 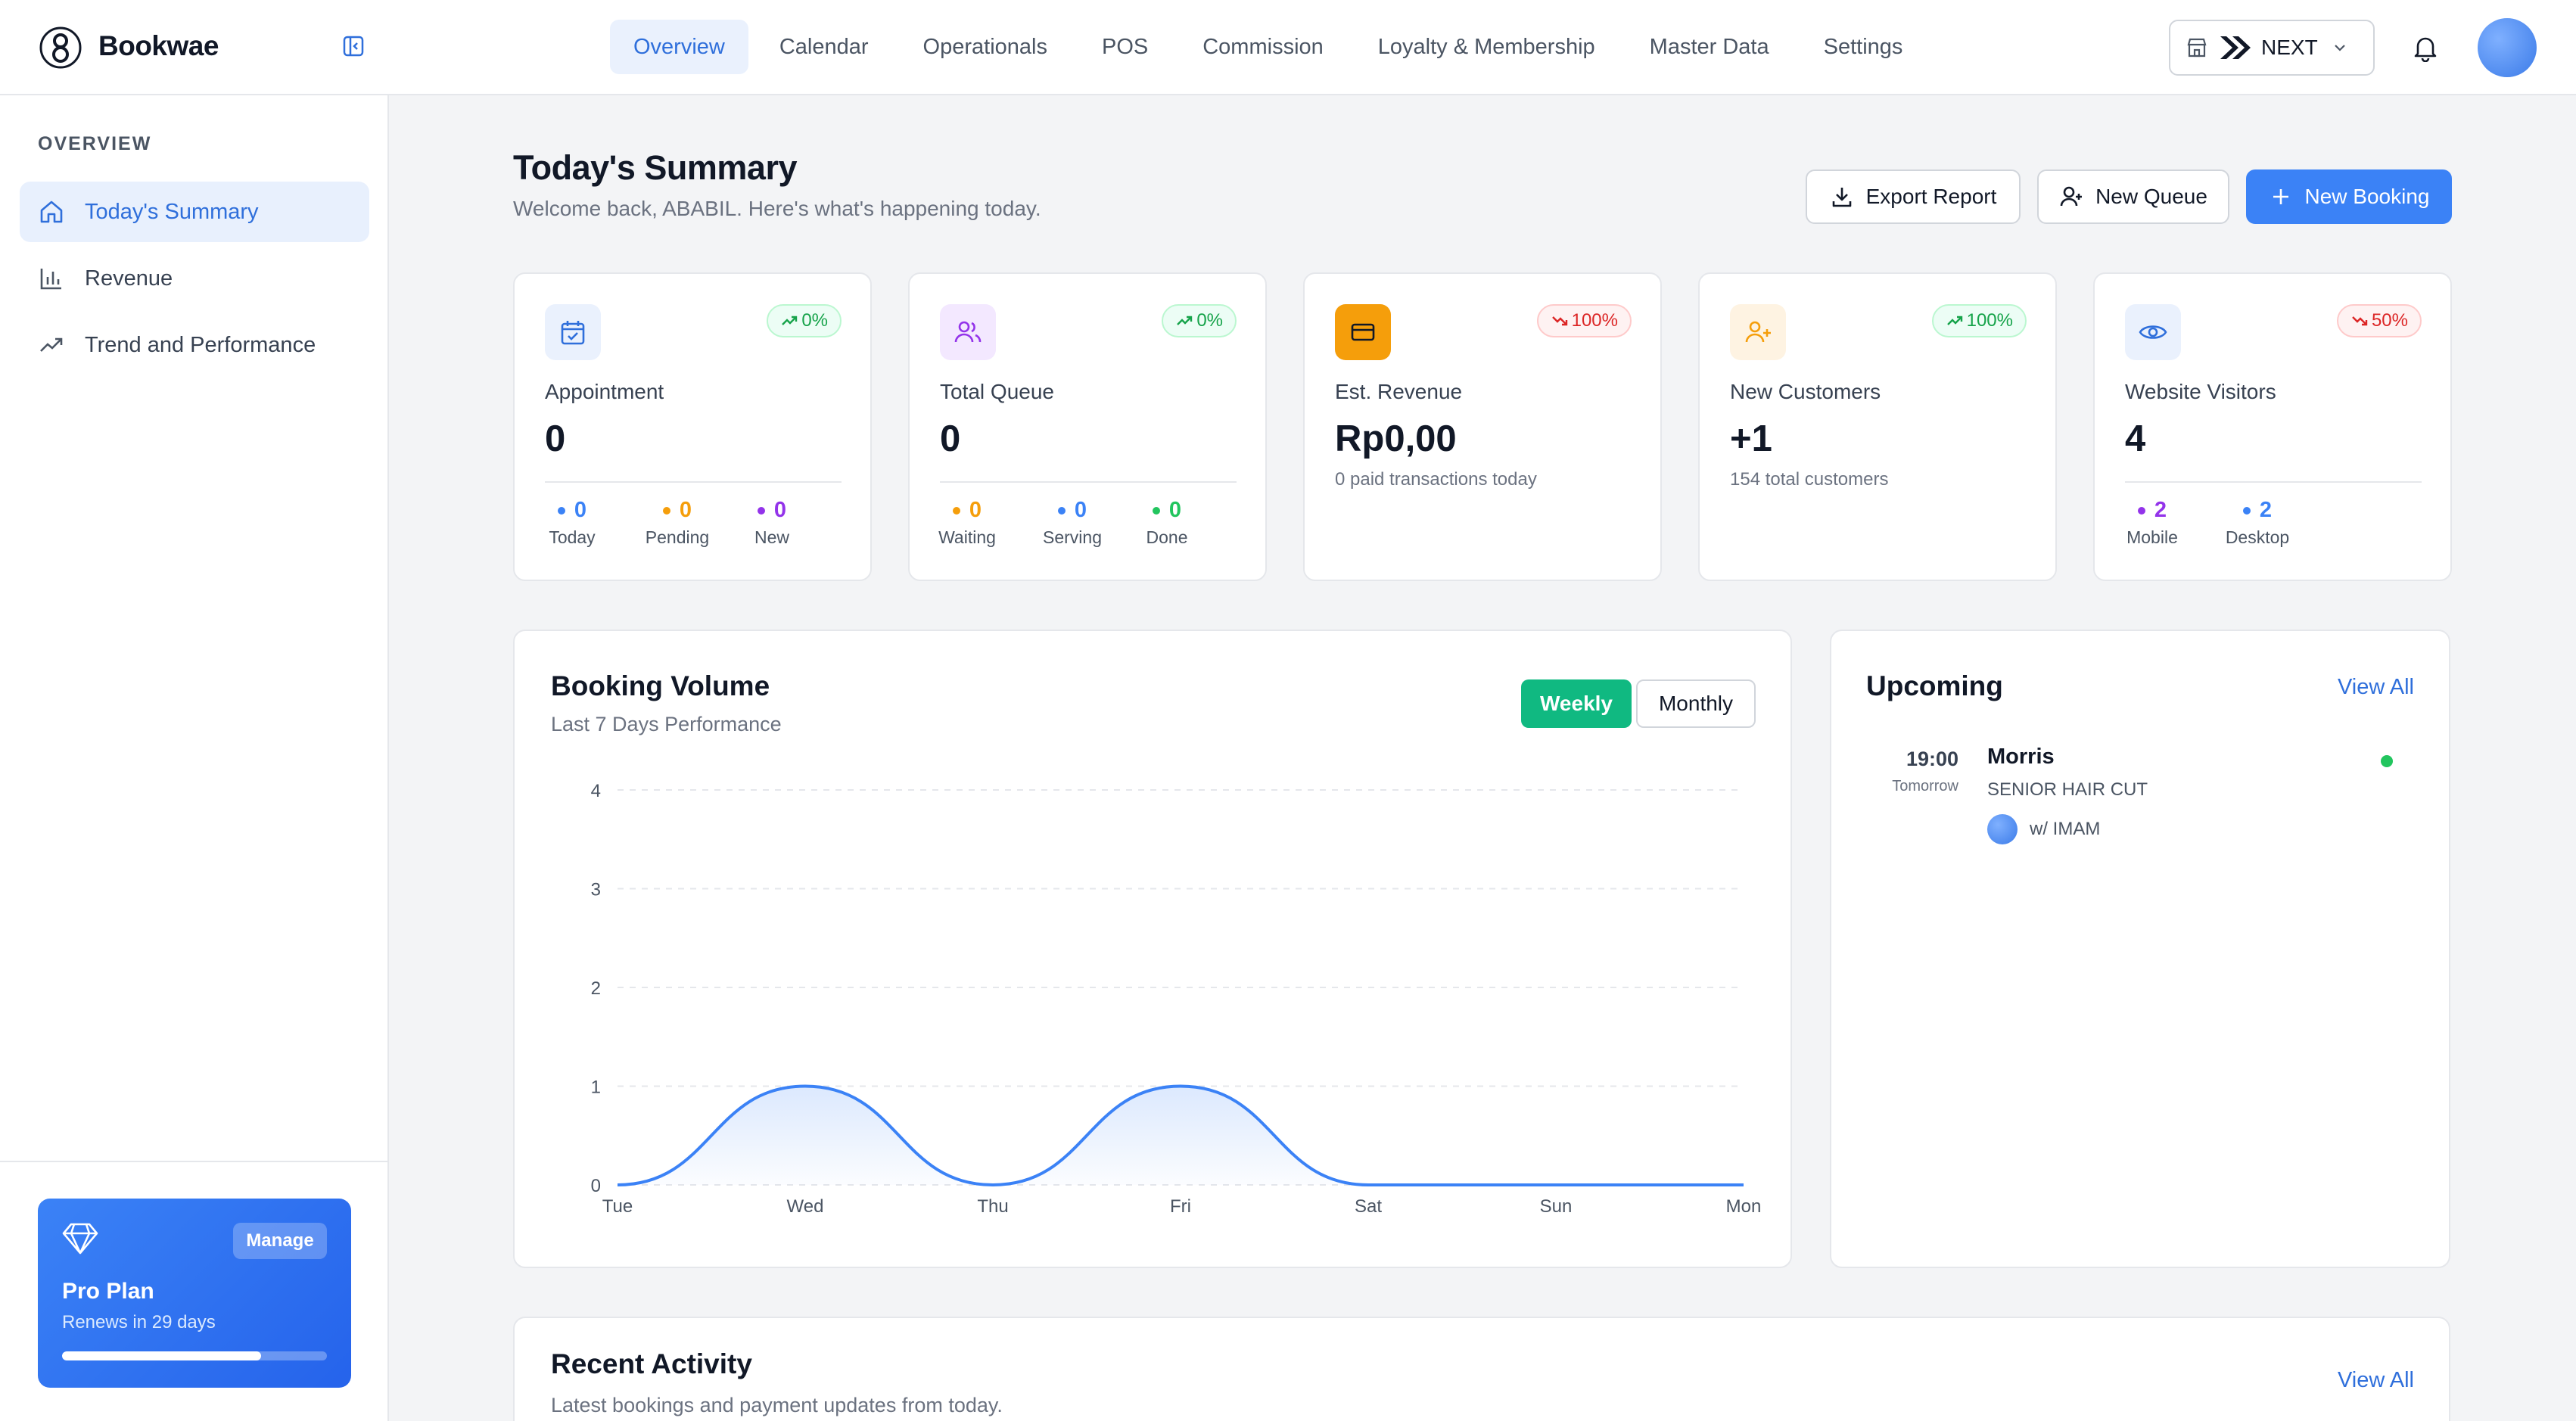 I want to click on nav-pos: POS, so click(x=1124, y=47).